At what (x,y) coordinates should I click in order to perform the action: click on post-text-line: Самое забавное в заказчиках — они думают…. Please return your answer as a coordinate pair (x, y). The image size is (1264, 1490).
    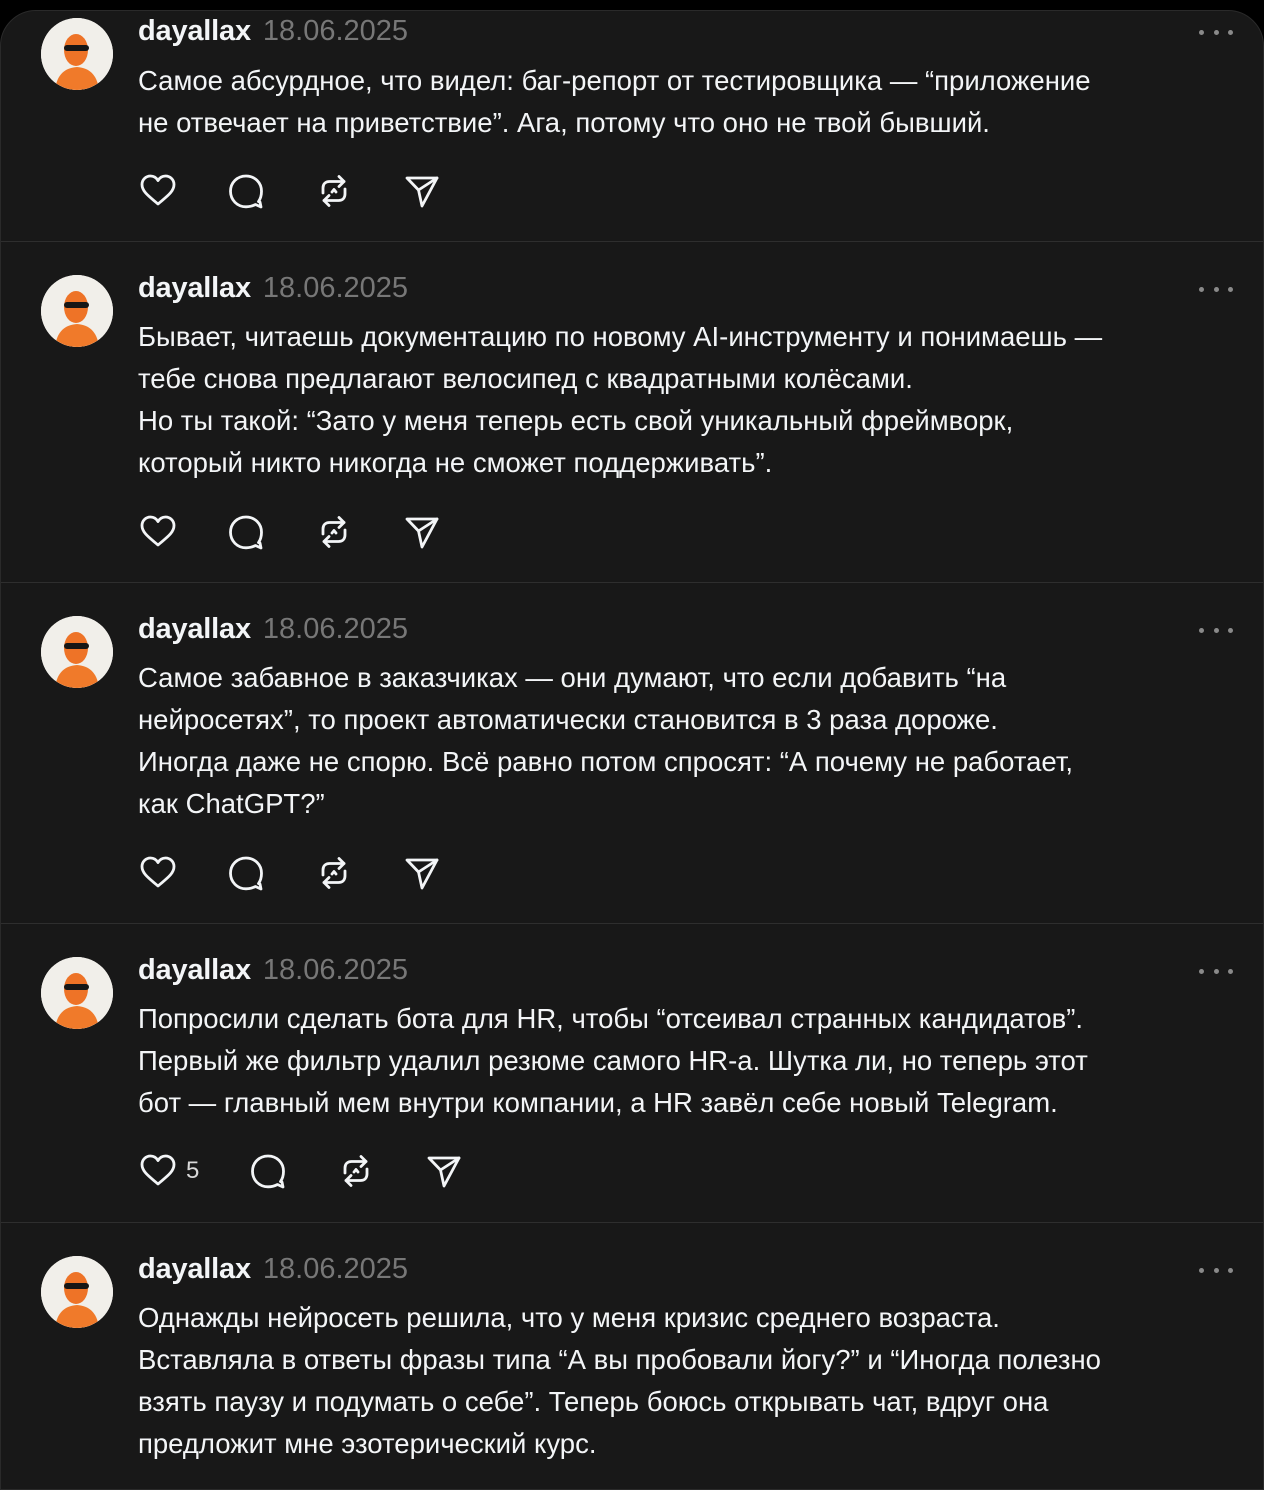
    Looking at the image, I should click on (572, 677).